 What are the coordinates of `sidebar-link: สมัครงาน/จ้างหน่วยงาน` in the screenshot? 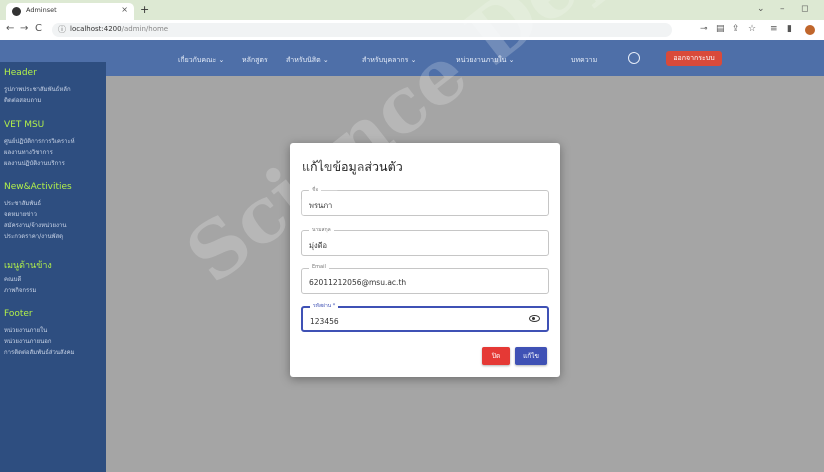 It's located at (35, 225).